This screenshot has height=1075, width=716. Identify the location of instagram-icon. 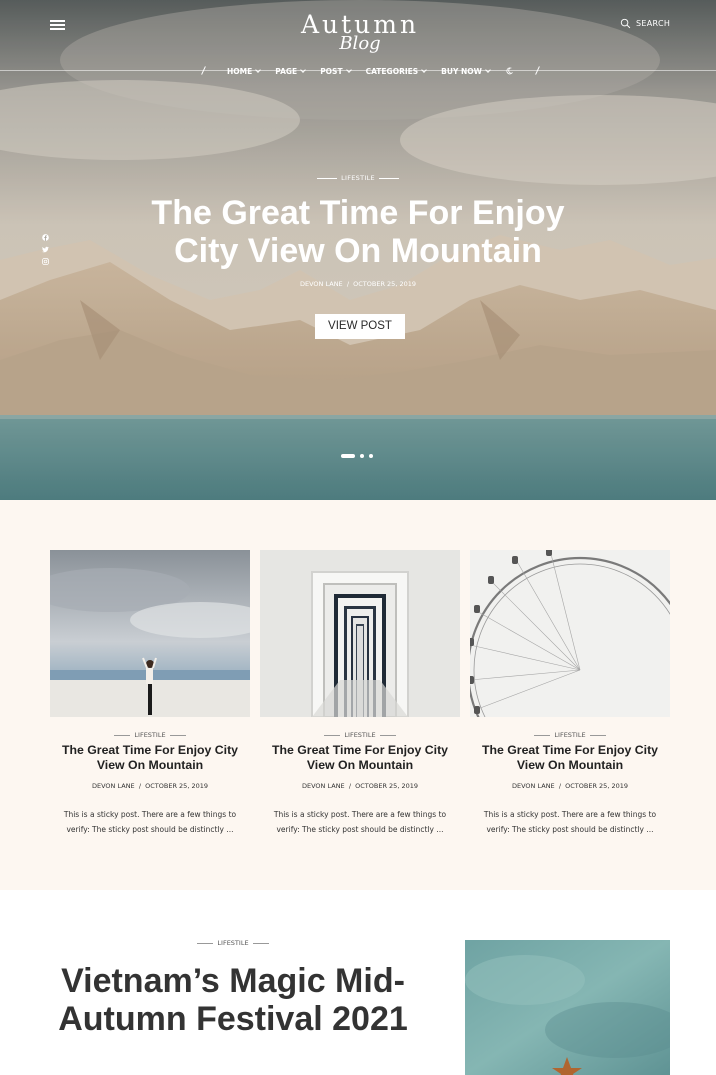
(45, 261).